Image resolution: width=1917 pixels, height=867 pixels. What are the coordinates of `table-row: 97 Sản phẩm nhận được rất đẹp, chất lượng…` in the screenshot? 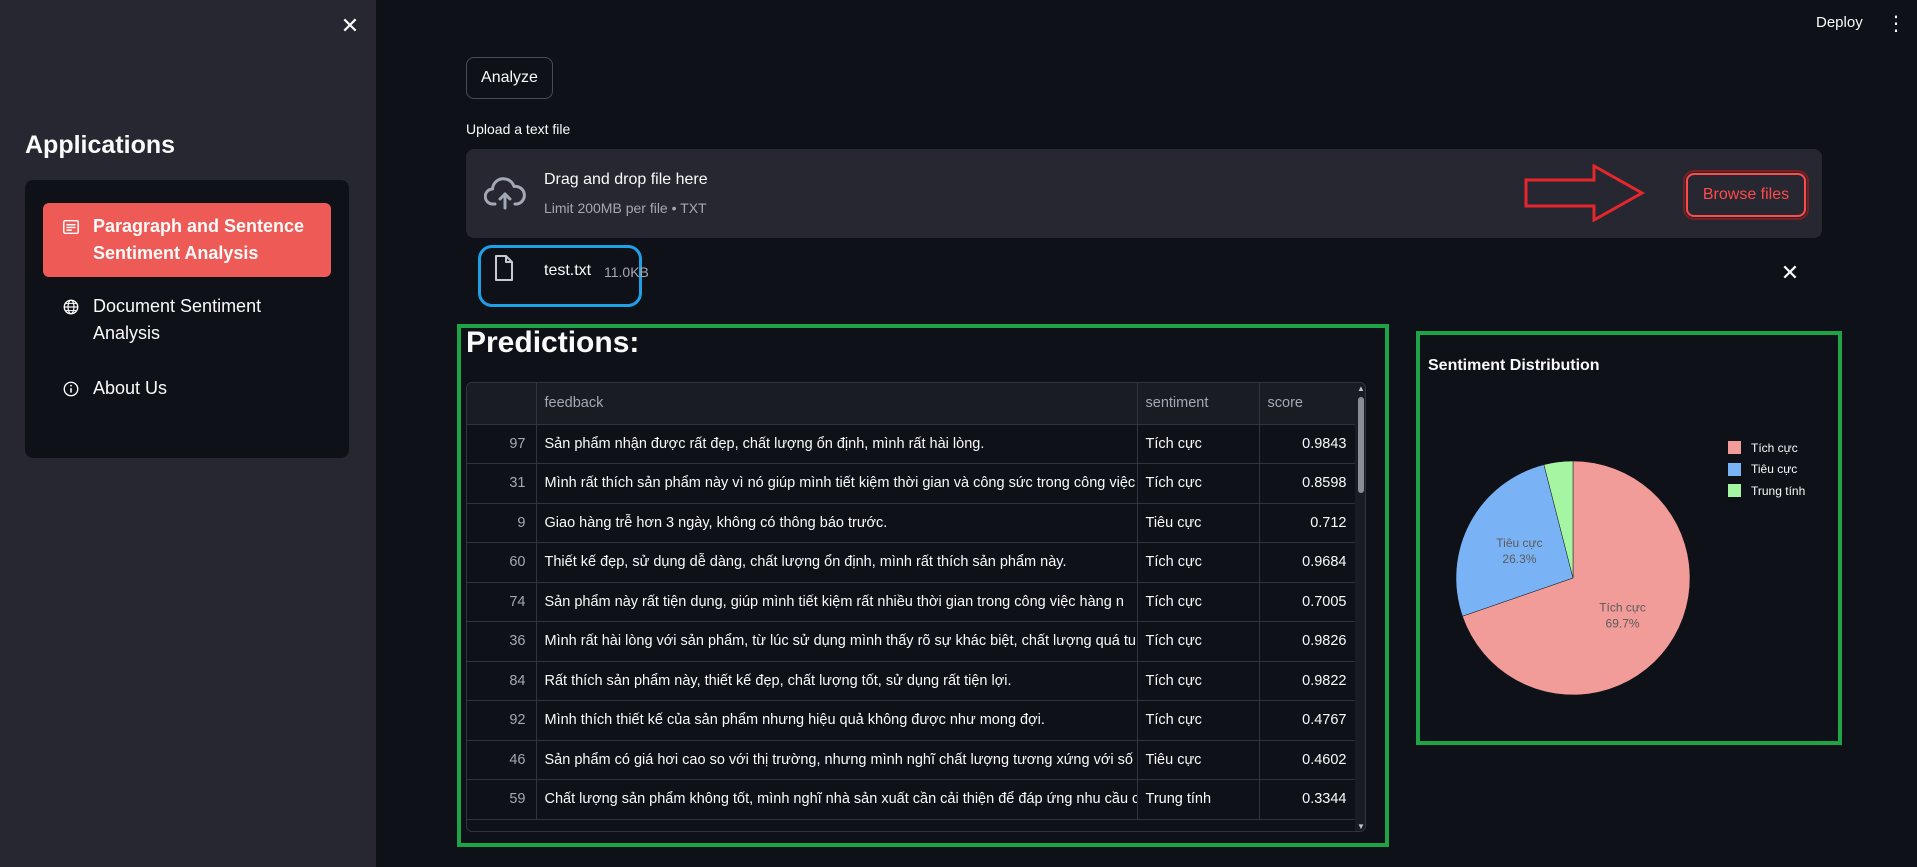 It's located at (911, 444).